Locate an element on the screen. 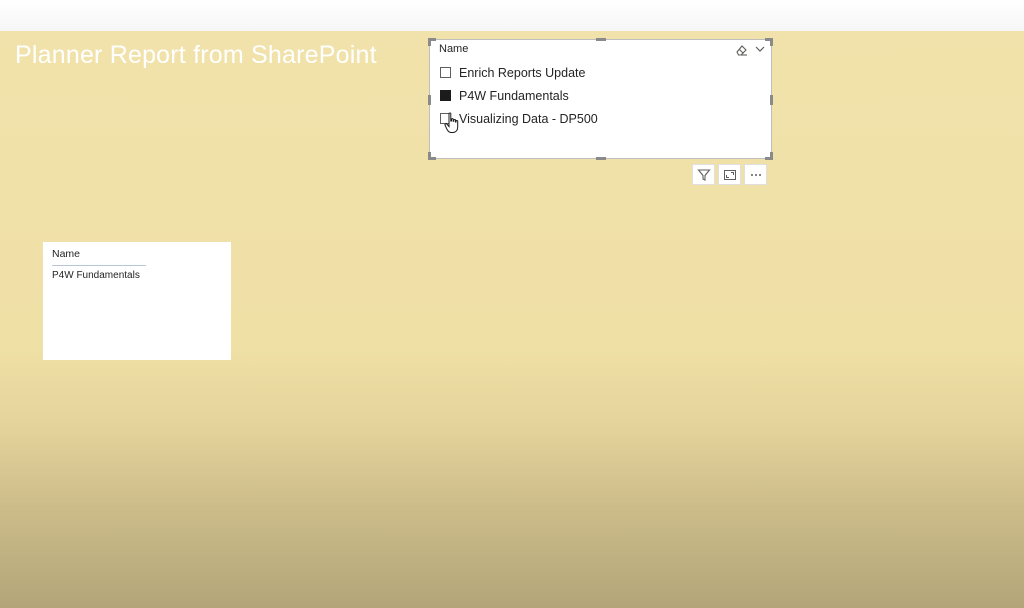 The width and height of the screenshot is (1024, 608). table-header-name: Name is located at coordinates (99, 257).